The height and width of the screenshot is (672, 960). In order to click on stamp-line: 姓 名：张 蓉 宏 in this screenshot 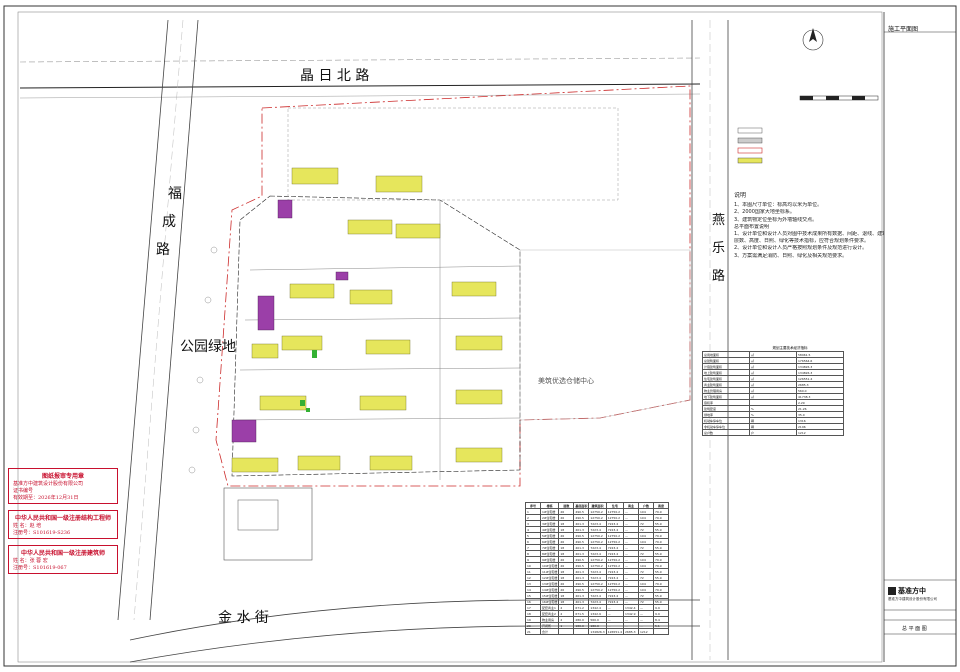, I will do `click(30, 561)`.